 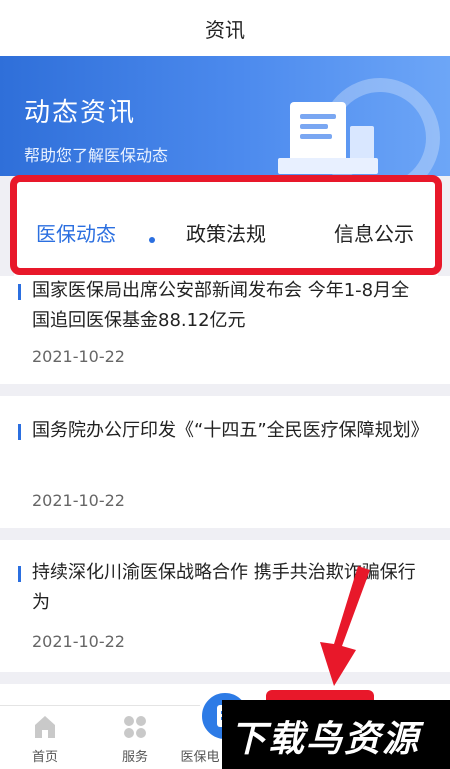 I want to click on hero-subtitle: 帮助您了解医保动态, so click(x=96, y=155).